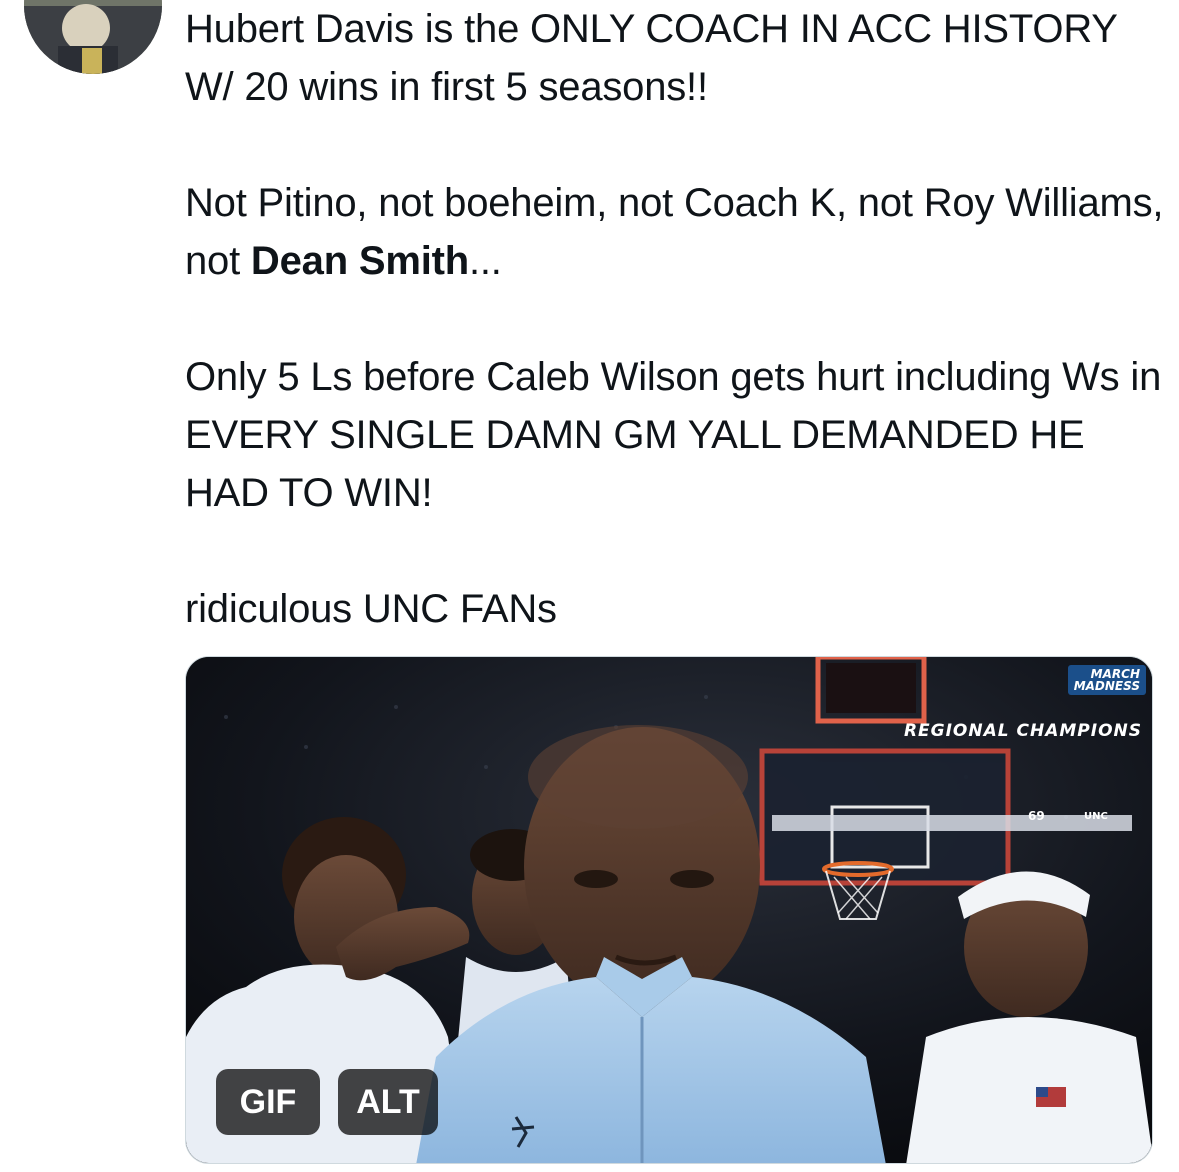 This screenshot has height=1172, width=1179. I want to click on scoreboard-score: 69, so click(1036, 816).